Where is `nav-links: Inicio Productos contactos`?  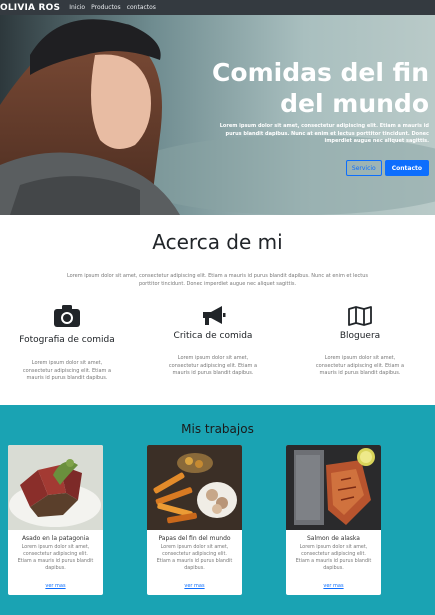
nav-links: Inicio Productos contactos is located at coordinates (112, 7).